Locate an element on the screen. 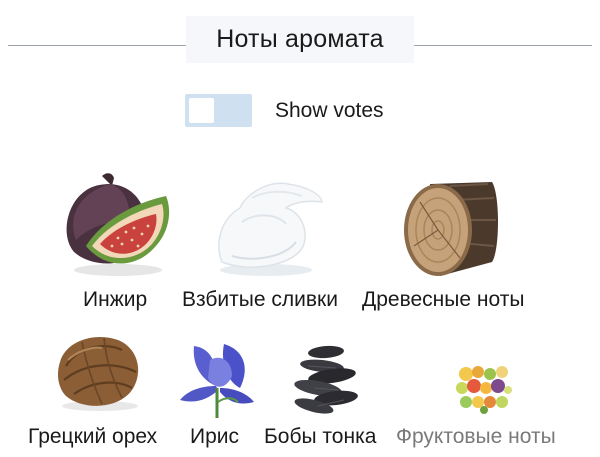  divider-right is located at coordinates (503, 45).